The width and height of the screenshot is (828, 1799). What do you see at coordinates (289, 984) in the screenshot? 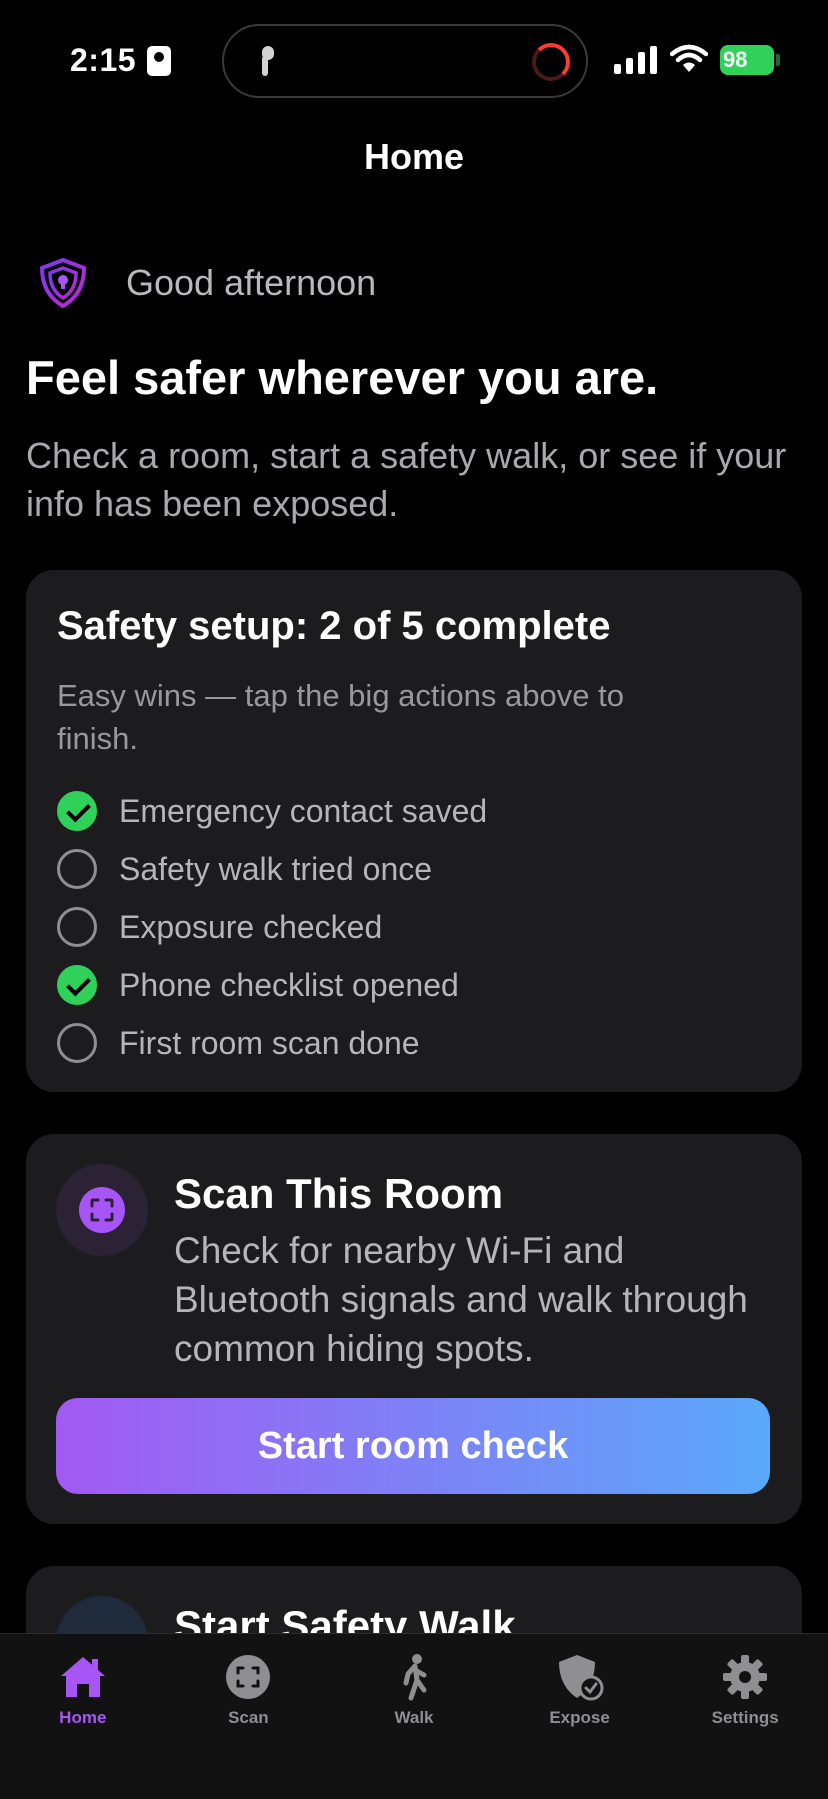
I see `checklist-item-label: Phone checklist opened` at bounding box center [289, 984].